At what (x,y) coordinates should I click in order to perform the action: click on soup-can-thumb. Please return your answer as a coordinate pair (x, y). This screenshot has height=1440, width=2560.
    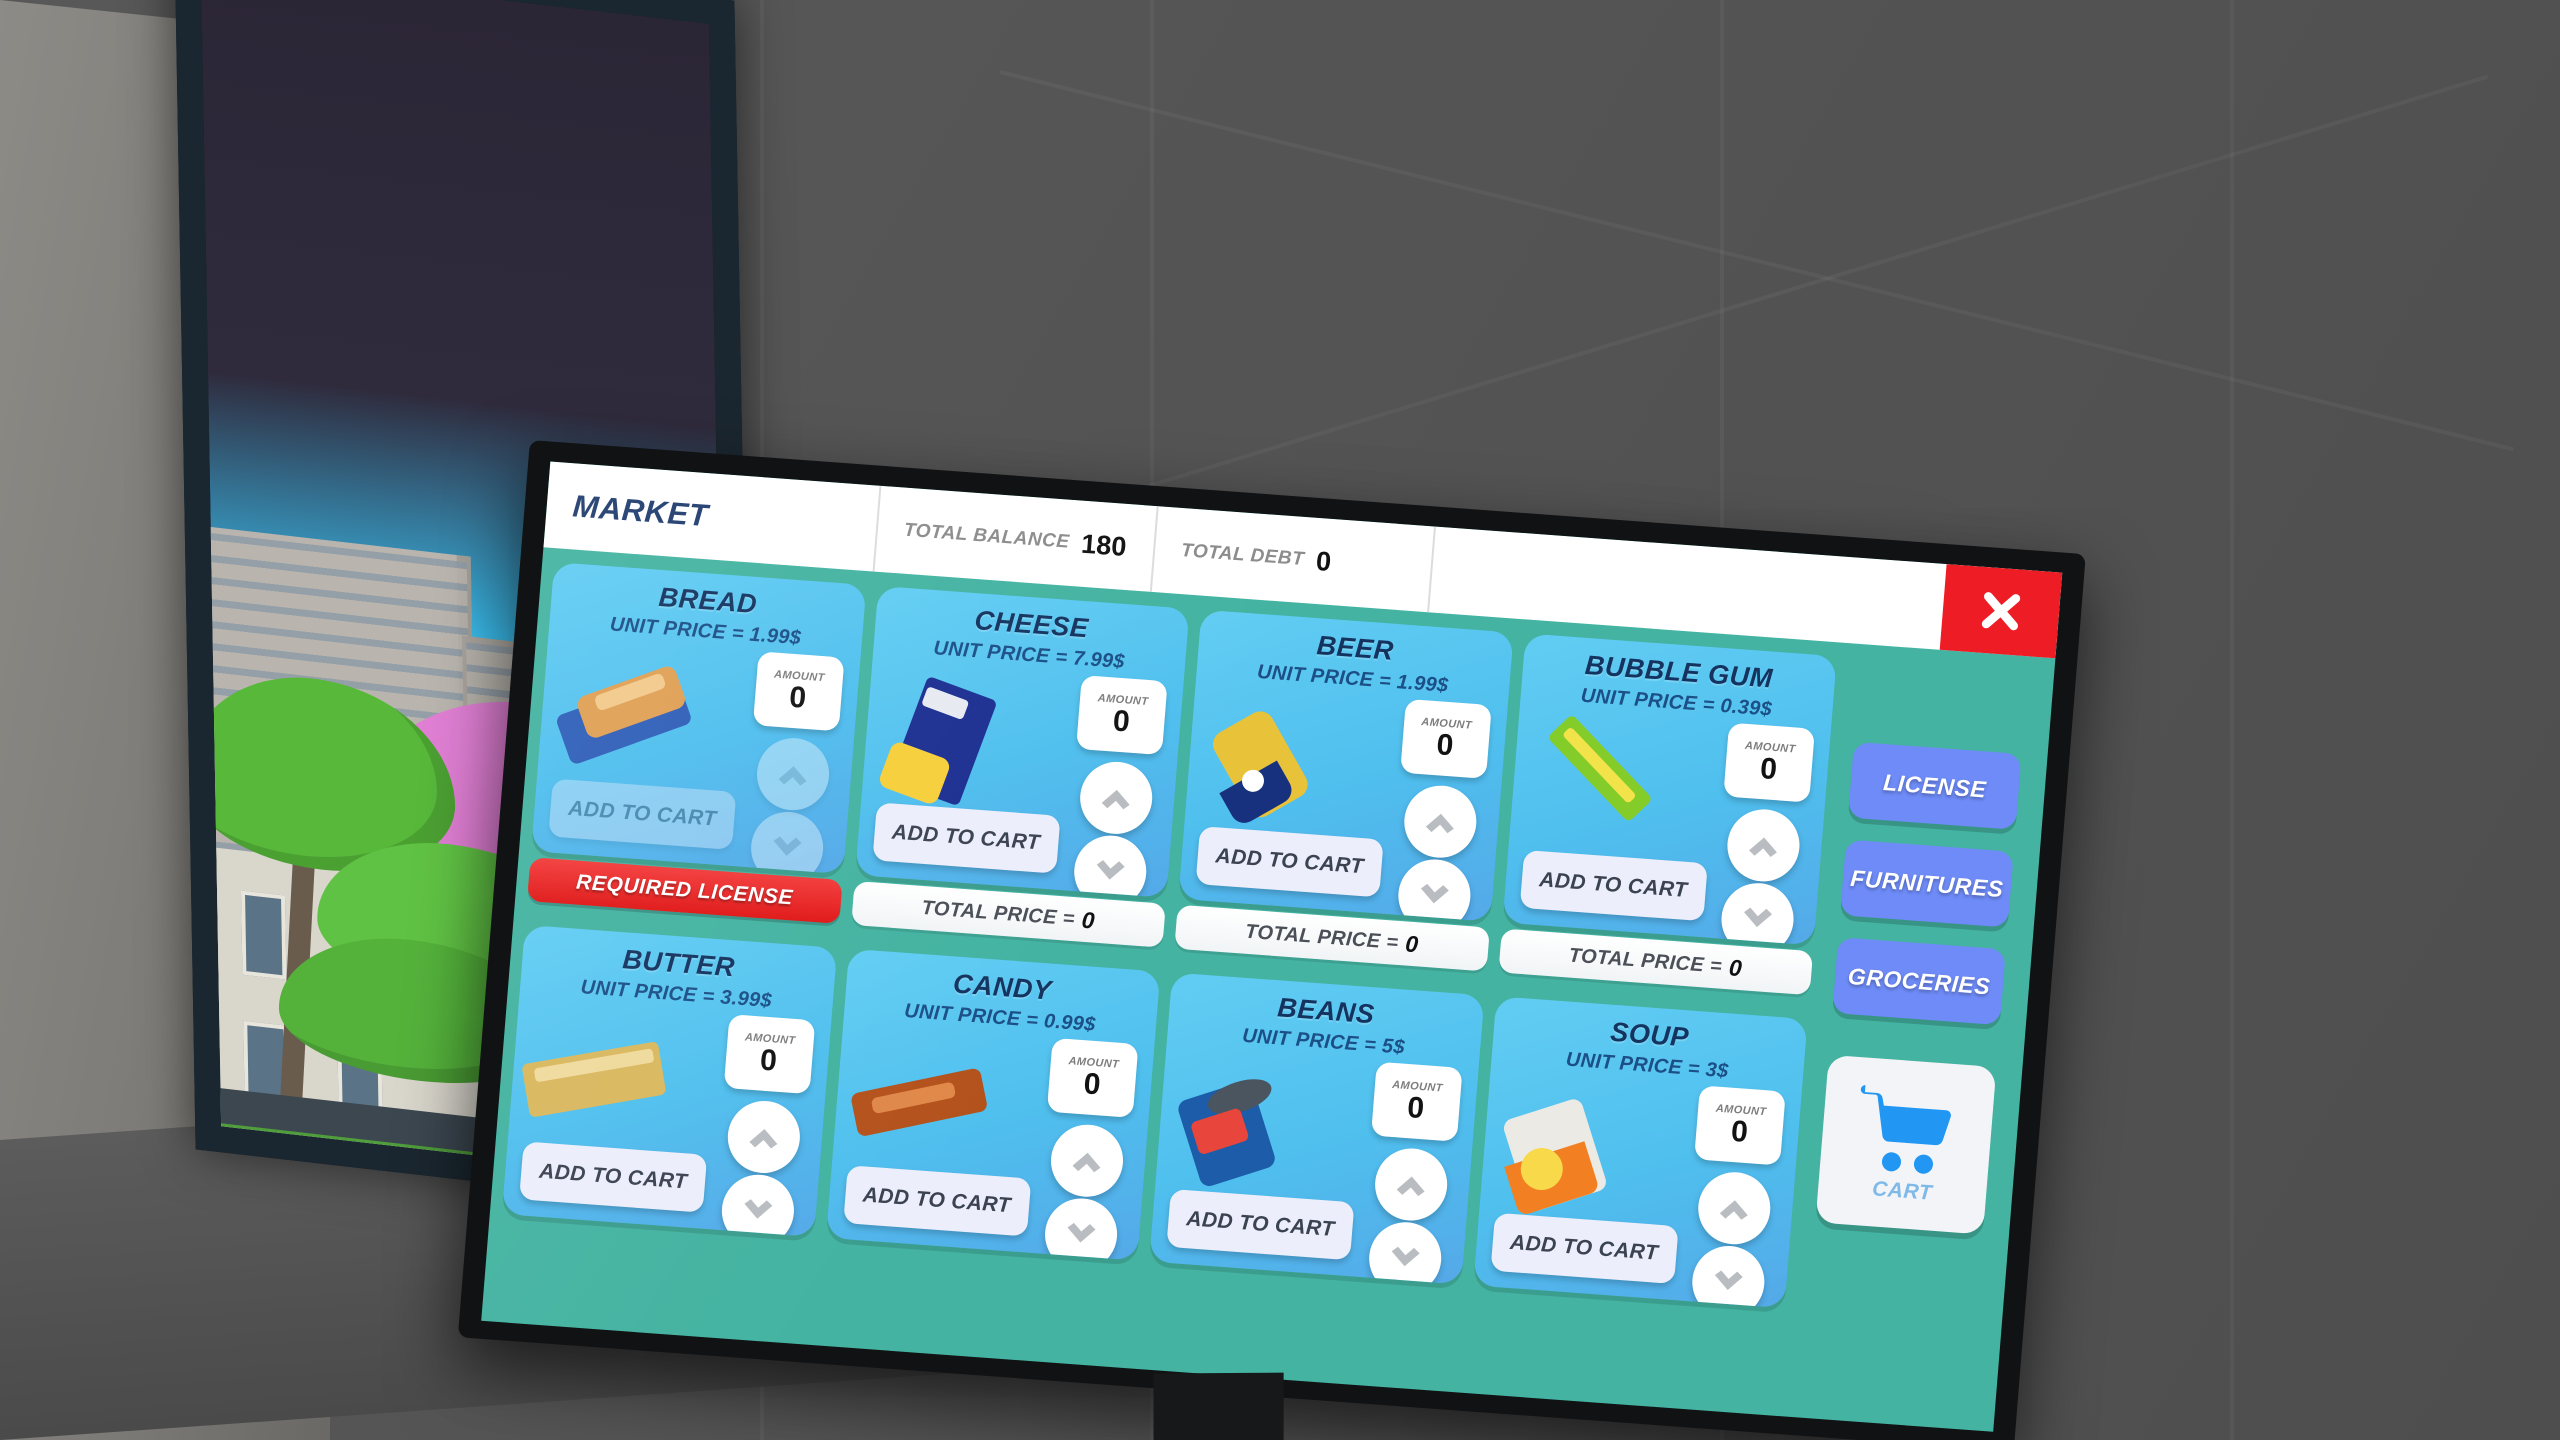
    Looking at the image, I should click on (1568, 1152).